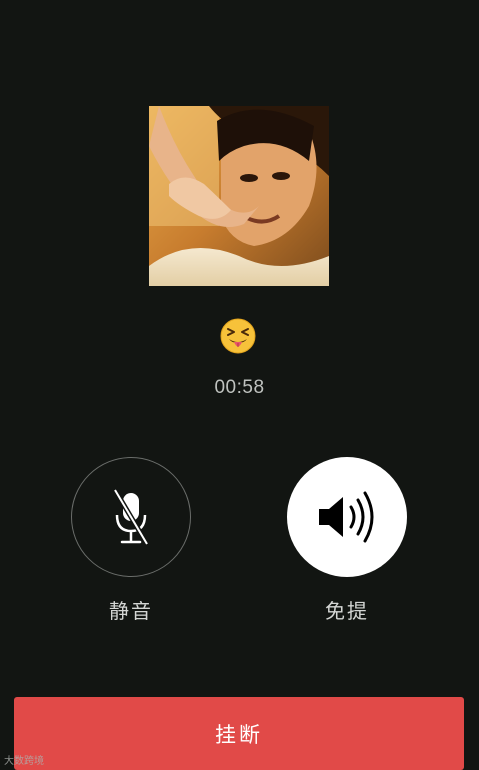  I want to click on speaker-icon, so click(346, 517).